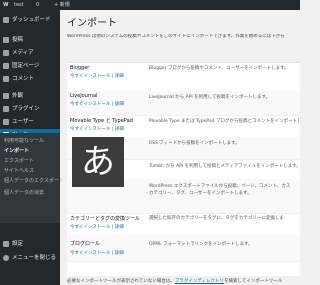  I want to click on menu-comments: コメント, so click(30, 79).